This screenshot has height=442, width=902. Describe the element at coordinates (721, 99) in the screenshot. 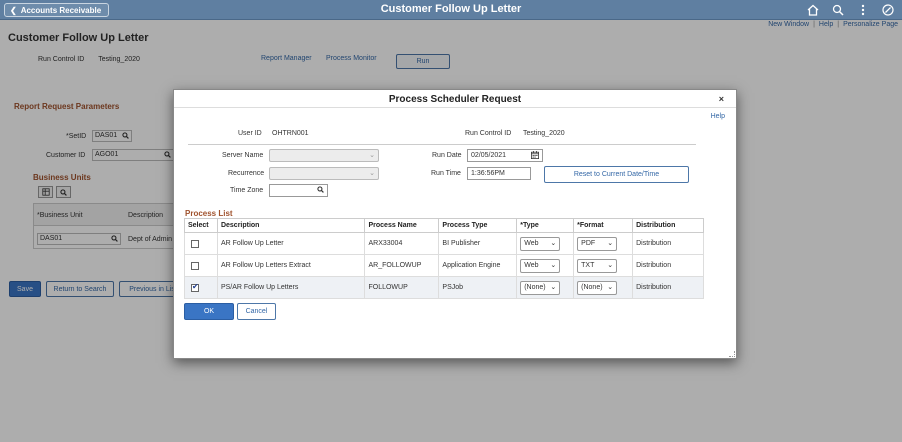

I see `close-icon: ×` at that location.